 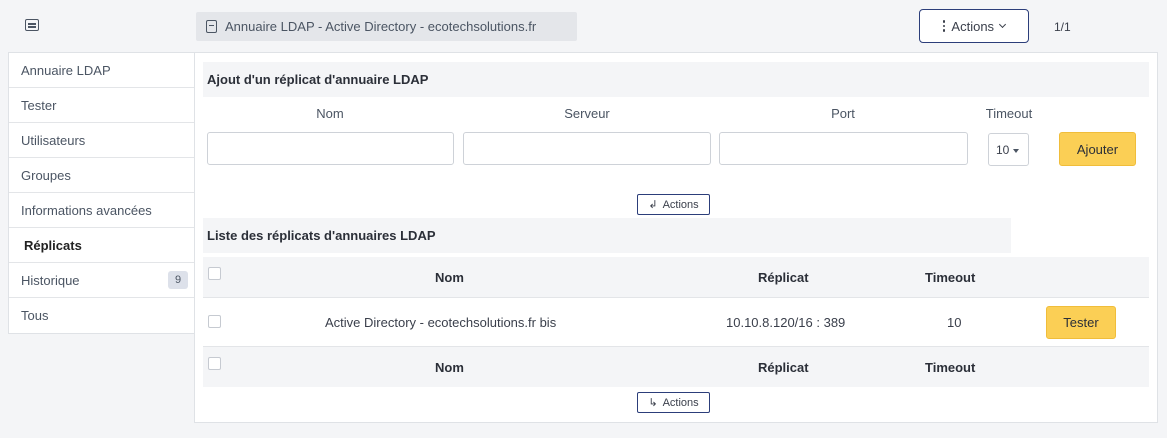 I want to click on table-header-row: Nom Réplicat Timeout, so click(x=676, y=277).